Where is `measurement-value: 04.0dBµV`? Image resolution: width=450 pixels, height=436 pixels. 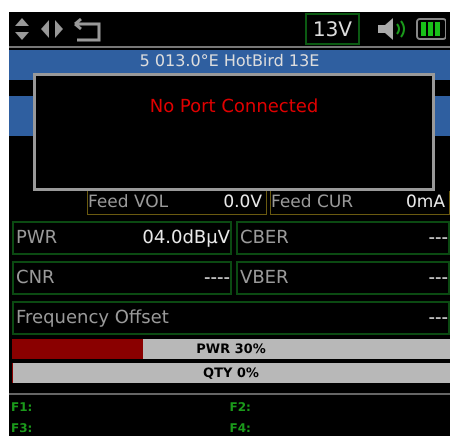
measurement-value: 04.0dBµV is located at coordinates (186, 238).